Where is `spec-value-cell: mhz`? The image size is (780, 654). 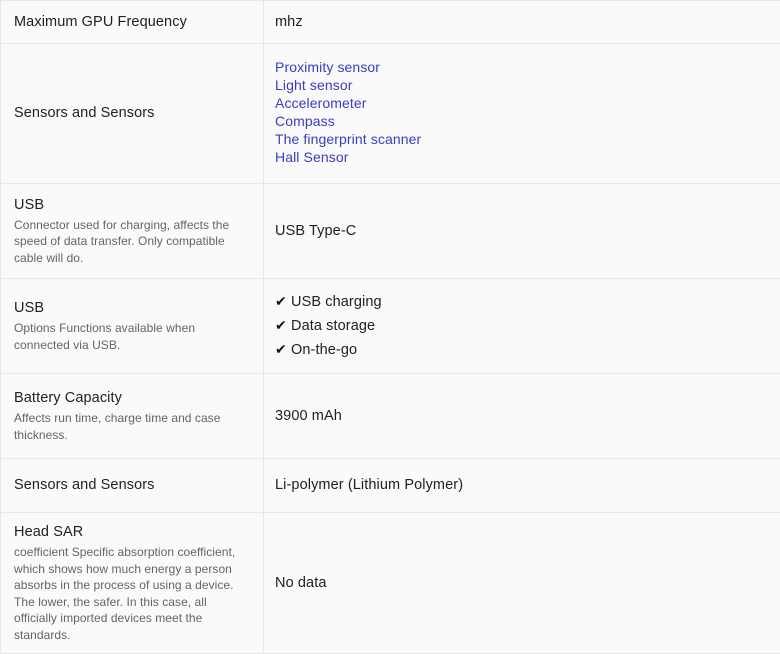 spec-value-cell: mhz is located at coordinates (522, 22).